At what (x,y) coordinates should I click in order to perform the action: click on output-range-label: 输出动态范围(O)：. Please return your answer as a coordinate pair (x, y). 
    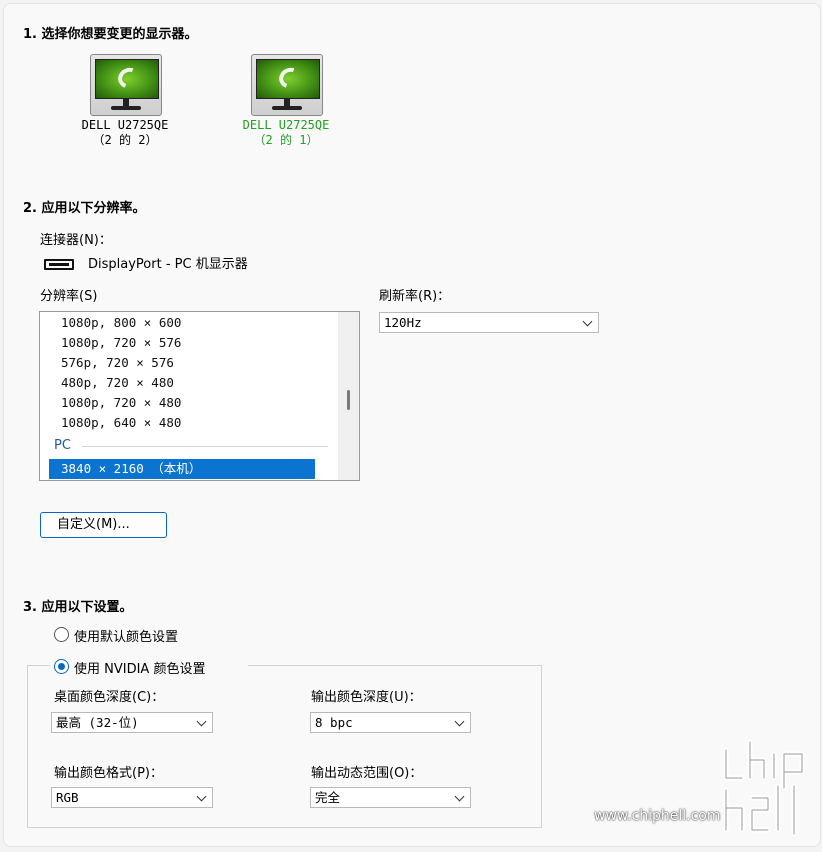
    Looking at the image, I should click on (367, 773).